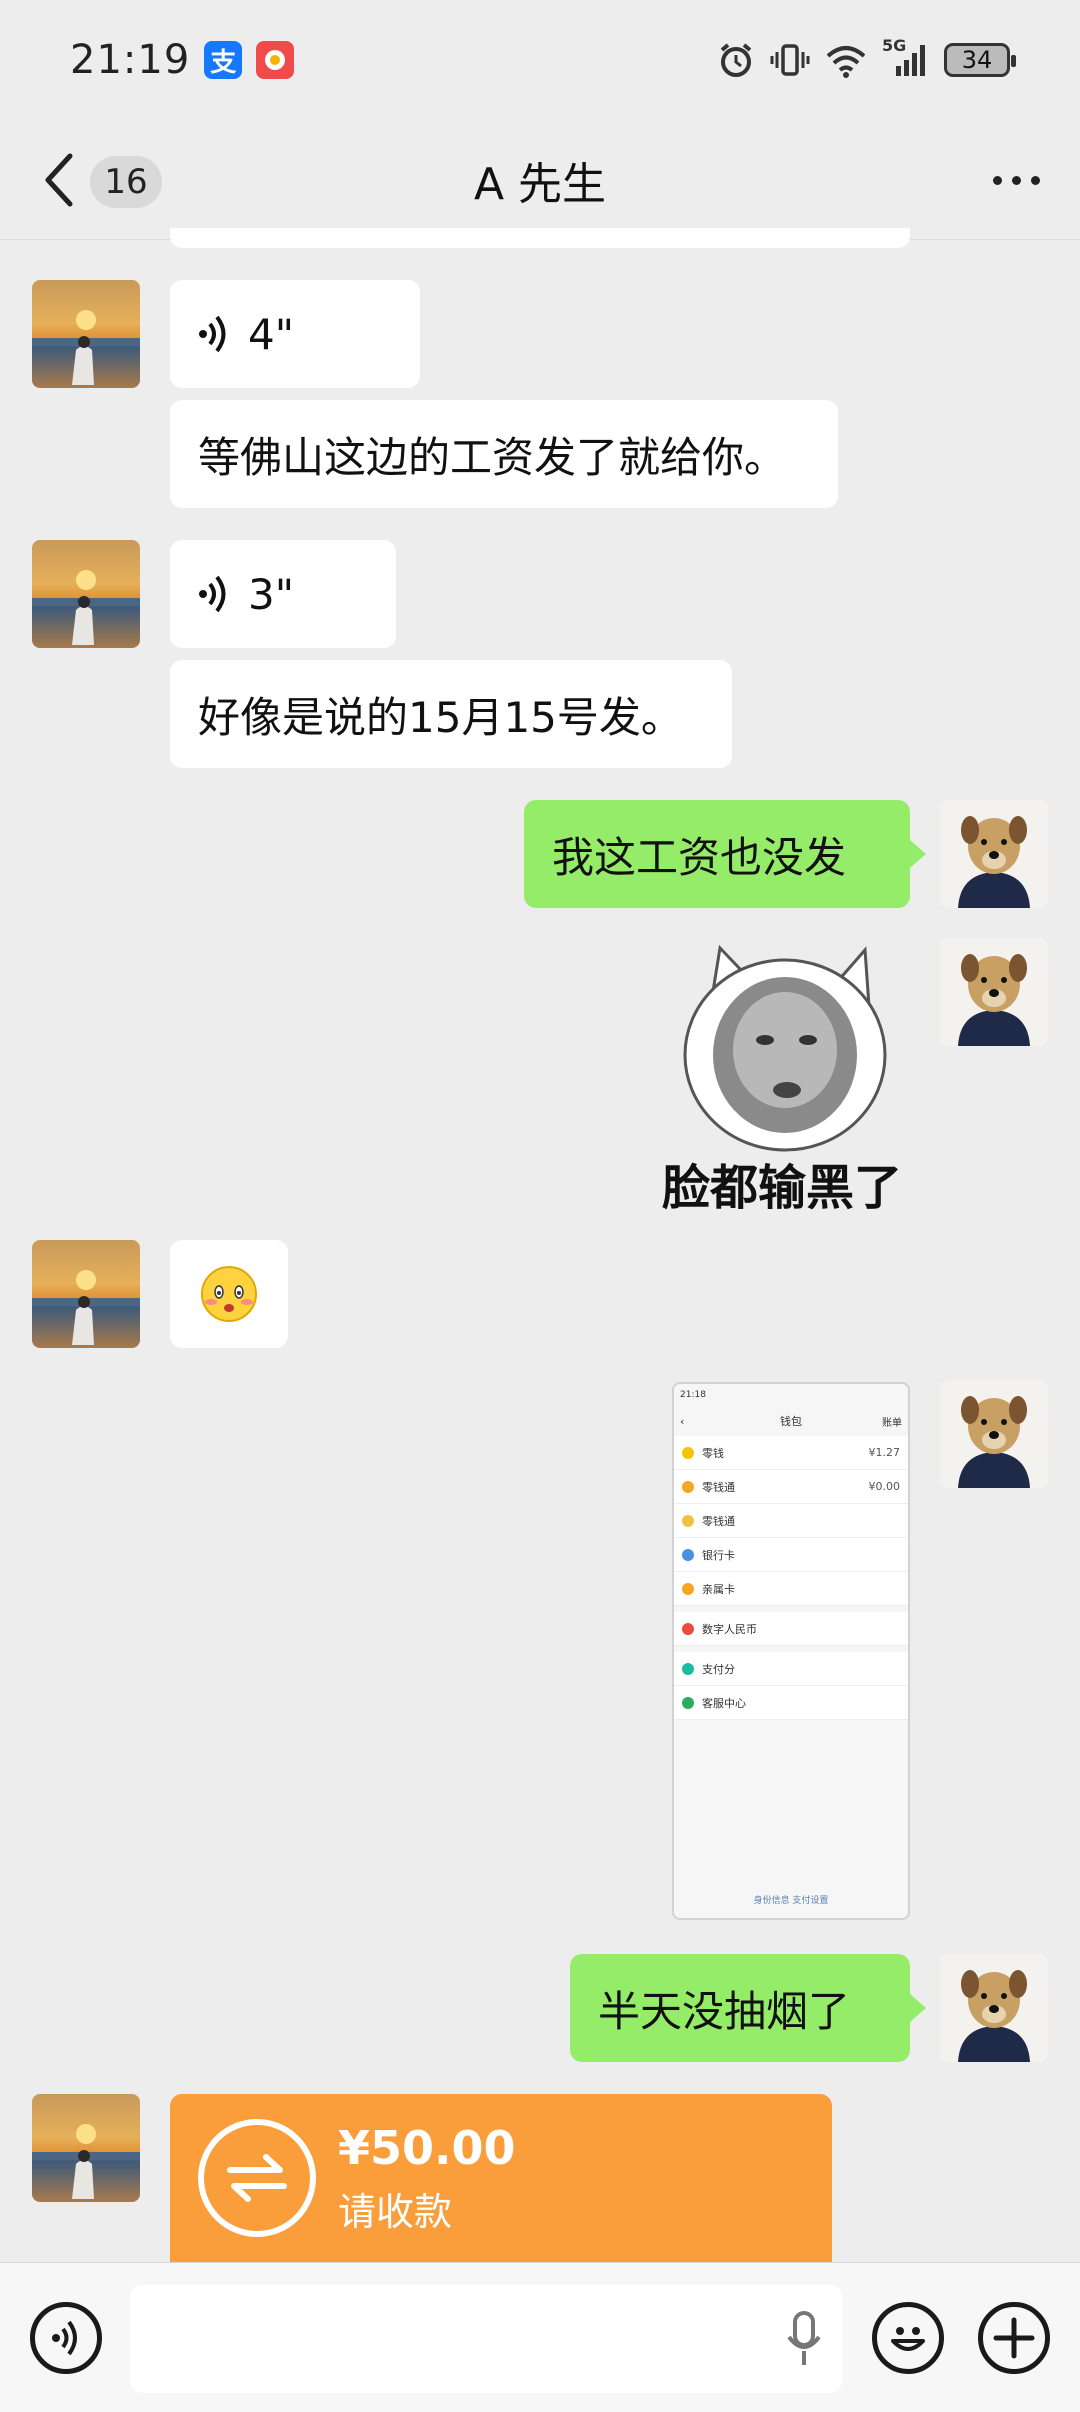 Image resolution: width=1080 pixels, height=2412 pixels. Describe the element at coordinates (540, 238) in the screenshot. I see `partial-message-bubble` at that location.